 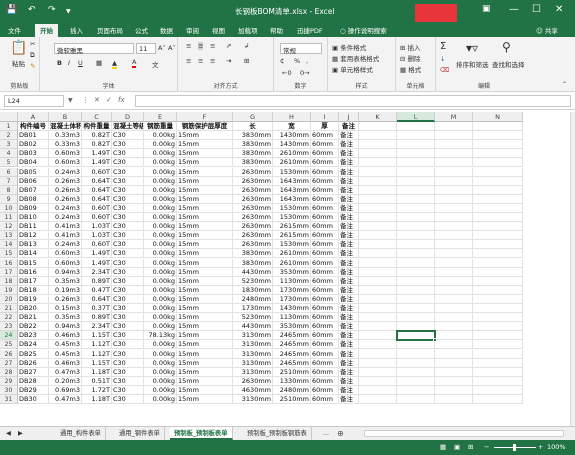 What do you see at coordinates (292, 163) in the screenshot?
I see `table-cell: 2610mm` at bounding box center [292, 163].